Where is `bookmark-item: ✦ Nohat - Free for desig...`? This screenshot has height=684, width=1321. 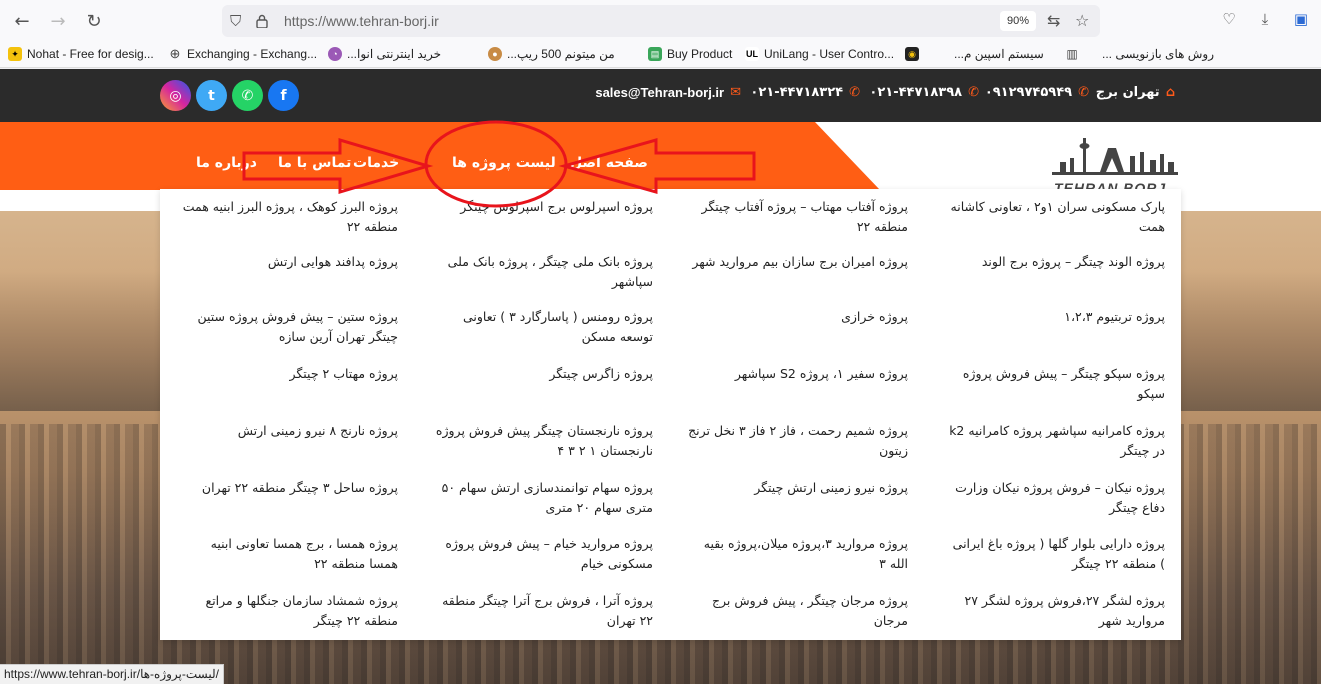
bookmark-item: ✦ Nohat - Free for desig... is located at coordinates (81, 54).